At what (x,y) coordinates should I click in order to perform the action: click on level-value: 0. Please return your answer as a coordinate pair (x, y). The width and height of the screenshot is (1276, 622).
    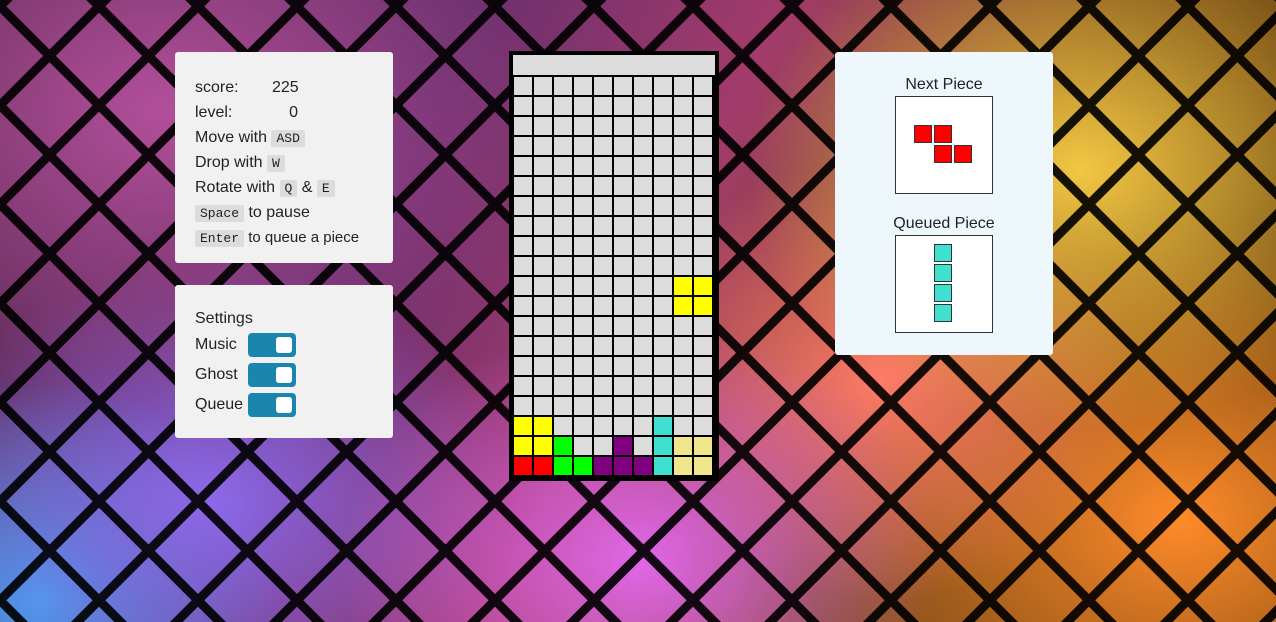
    Looking at the image, I should click on (293, 112).